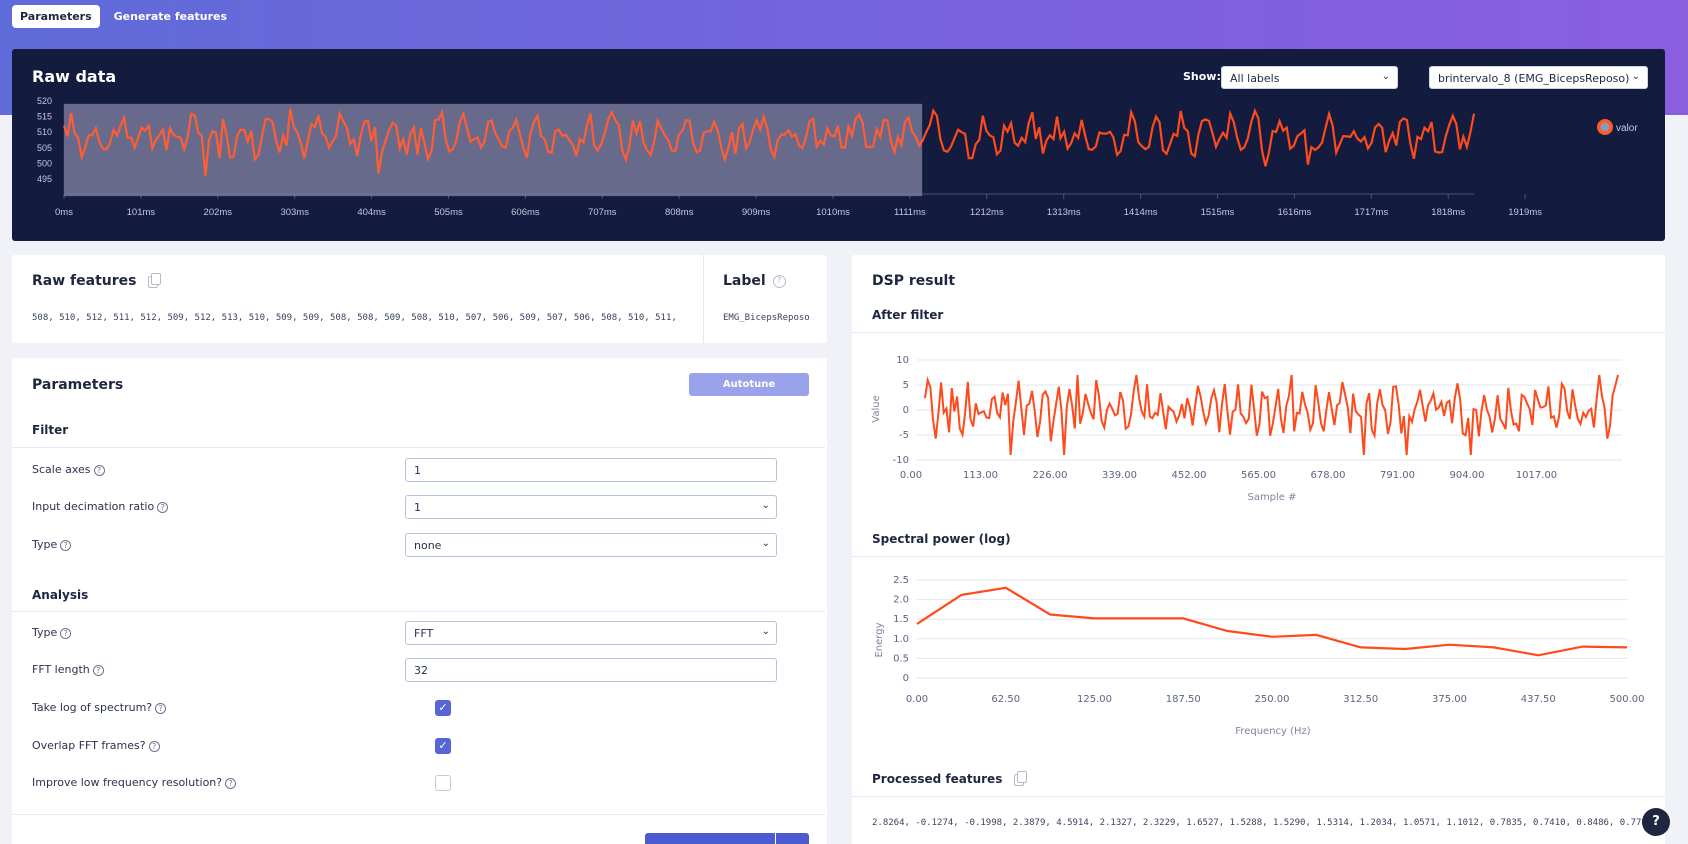 The width and height of the screenshot is (1688, 844). Describe the element at coordinates (908, 315) in the screenshot. I see `after-filter-heading: After filter` at that location.